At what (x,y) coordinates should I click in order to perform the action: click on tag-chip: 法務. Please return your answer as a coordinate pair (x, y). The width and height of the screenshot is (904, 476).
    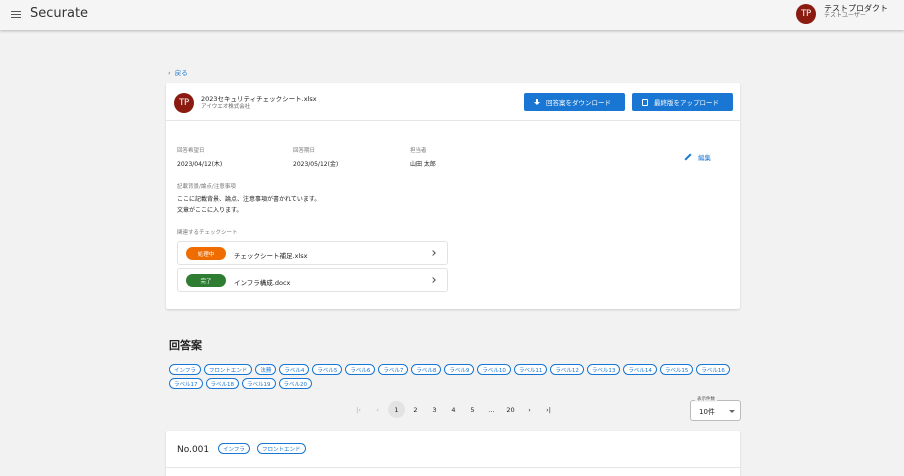
    Looking at the image, I should click on (266, 369).